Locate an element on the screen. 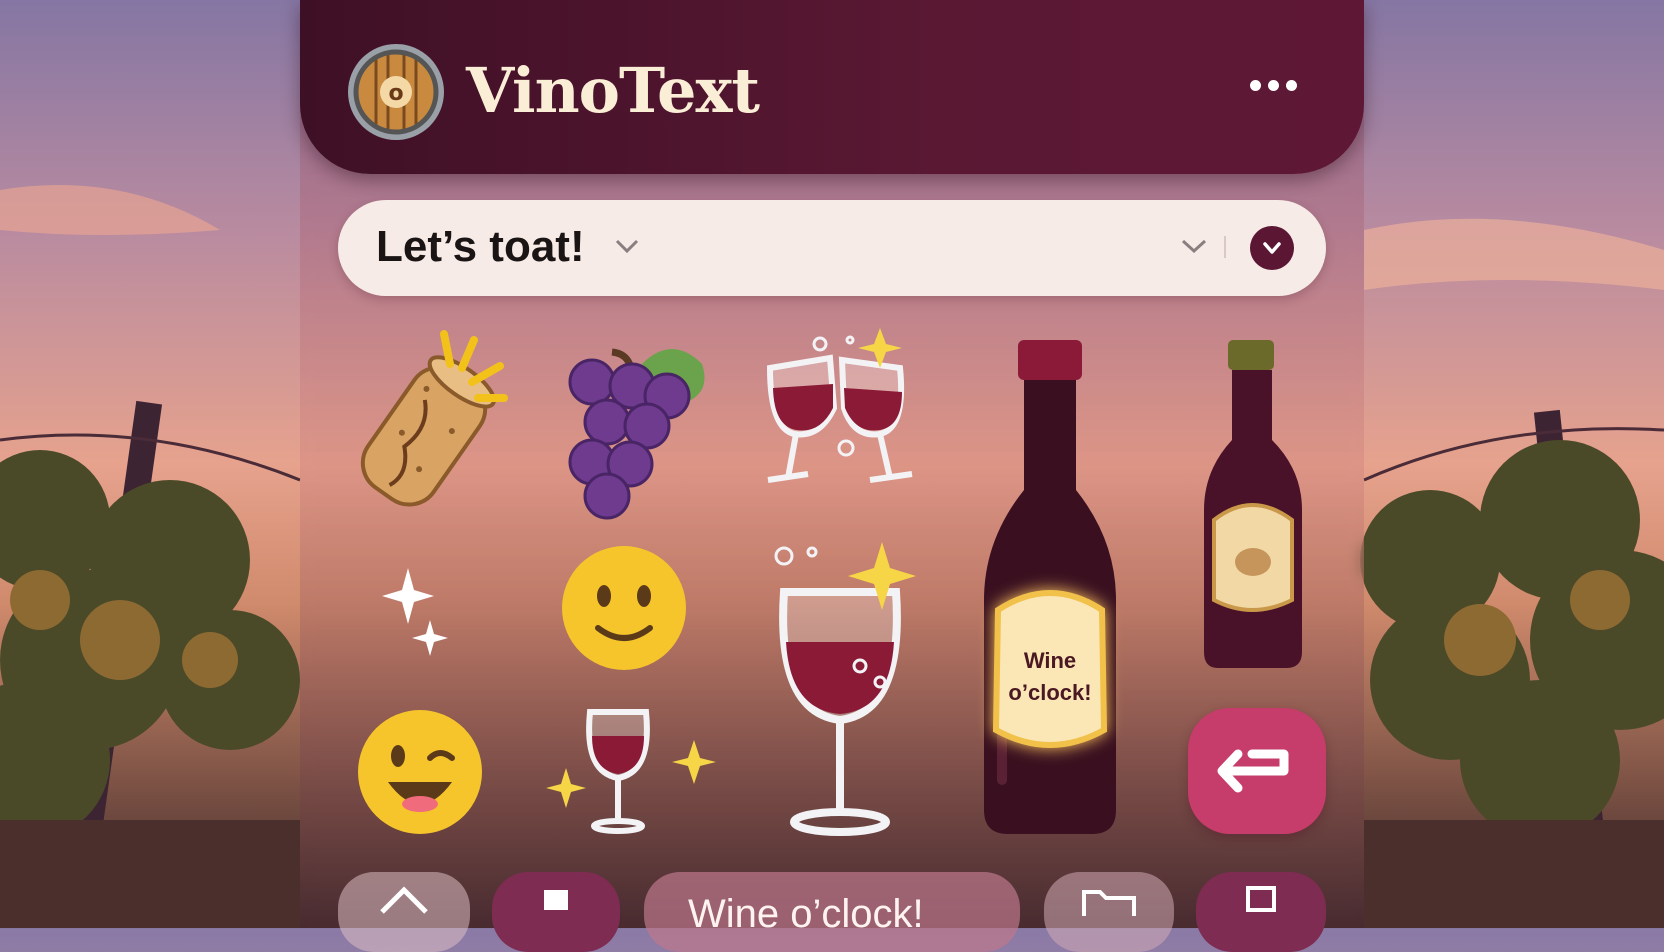  clinking-glasses-sticker is located at coordinates (840, 418).